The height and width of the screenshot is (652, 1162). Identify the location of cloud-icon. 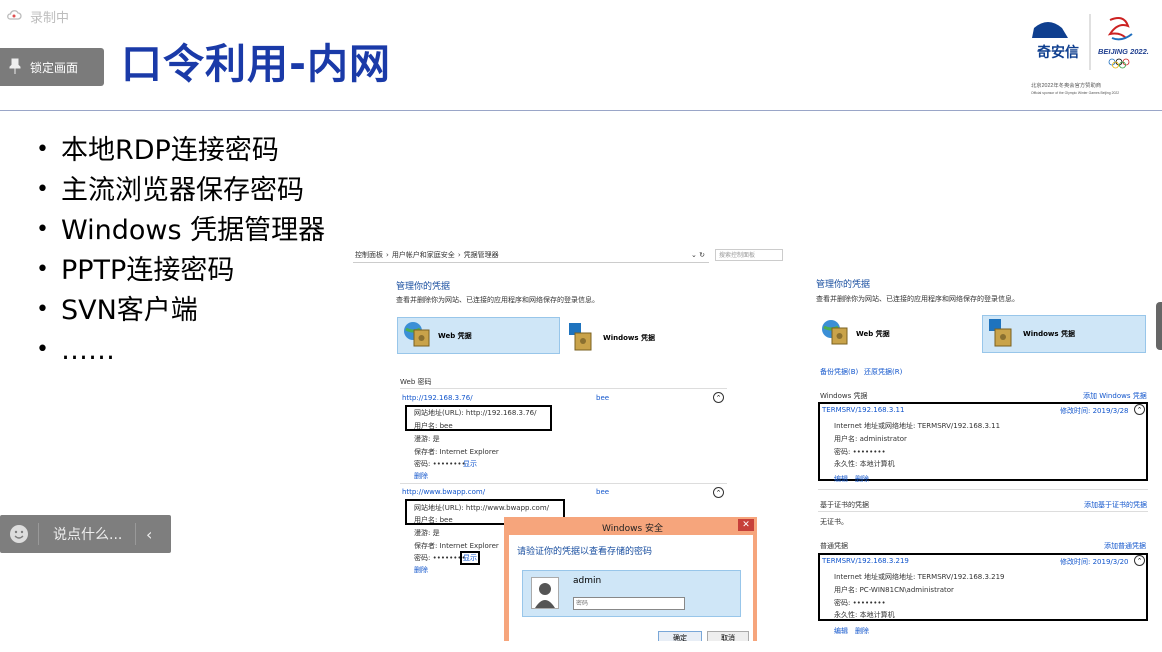
(14, 16).